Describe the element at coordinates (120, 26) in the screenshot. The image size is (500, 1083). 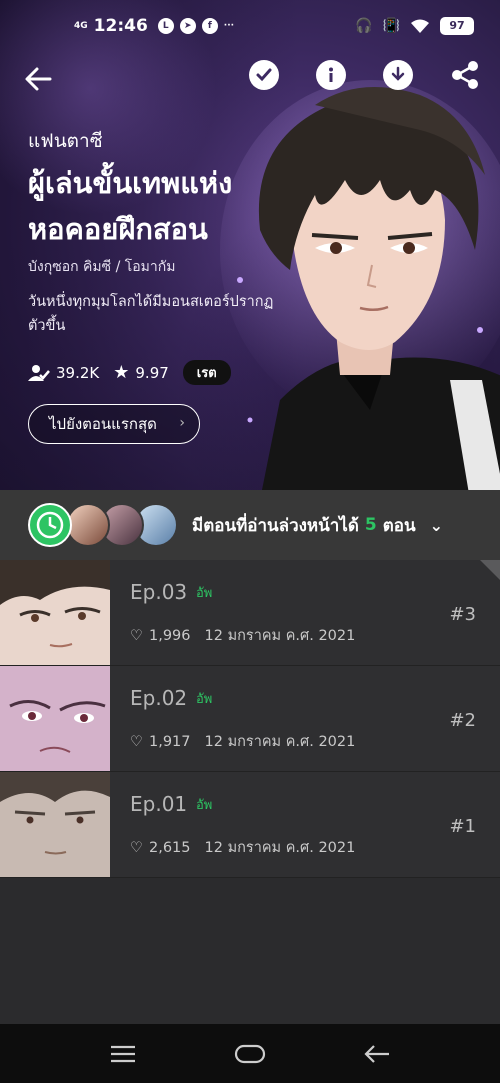
I see `status-time: 12:46` at that location.